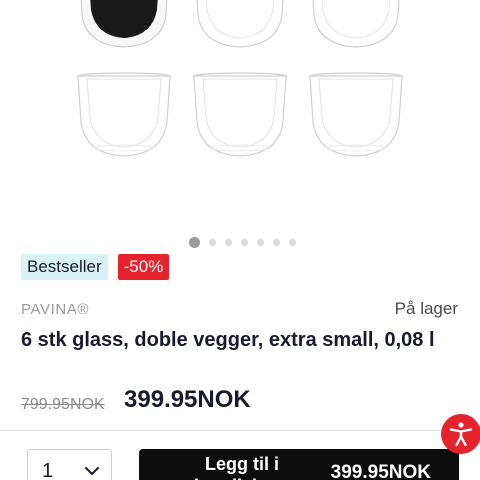  Describe the element at coordinates (69, 464) in the screenshot. I see `quantity-select: 1` at that location.